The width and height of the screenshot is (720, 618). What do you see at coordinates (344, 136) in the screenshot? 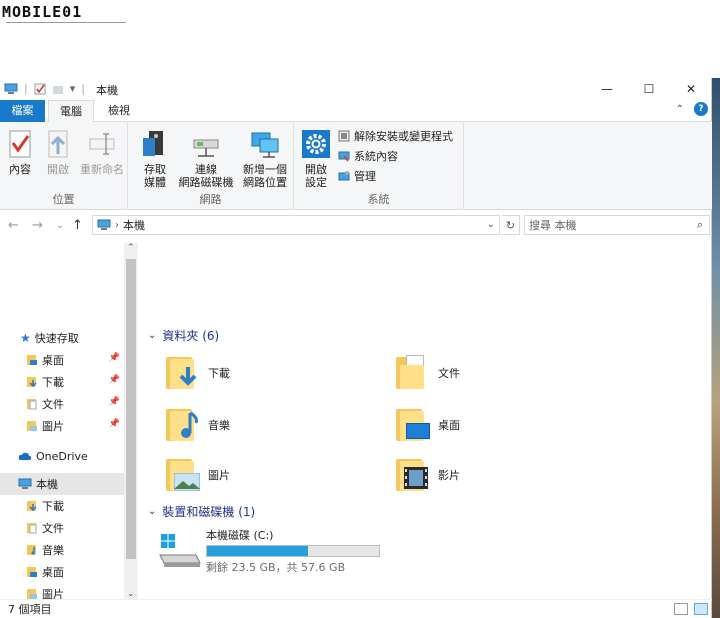
I see `uninstall-icon` at bounding box center [344, 136].